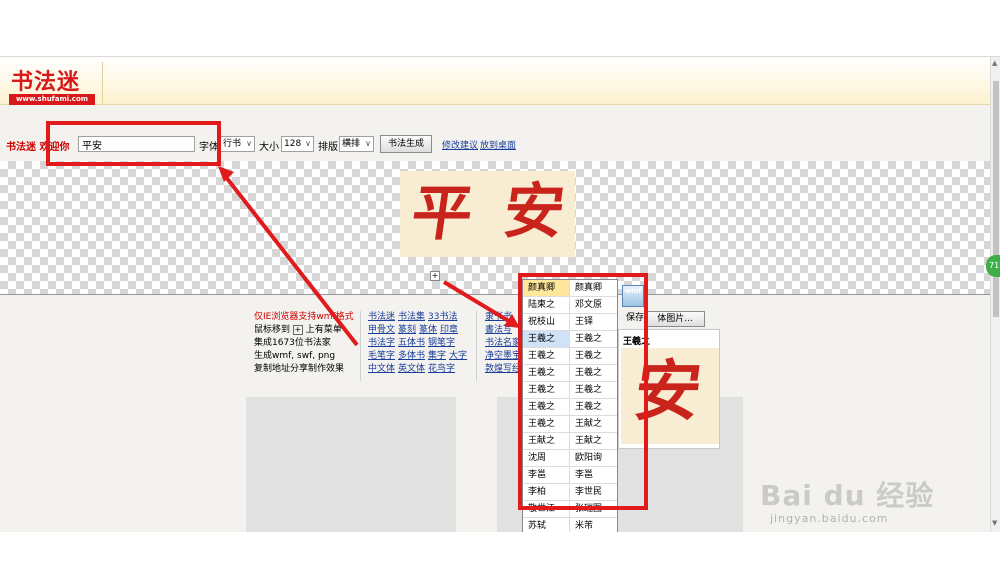 This screenshot has width=1000, height=563. What do you see at coordinates (547, 305) in the screenshot?
I see `dropdown-option: 陆柬之` at bounding box center [547, 305].